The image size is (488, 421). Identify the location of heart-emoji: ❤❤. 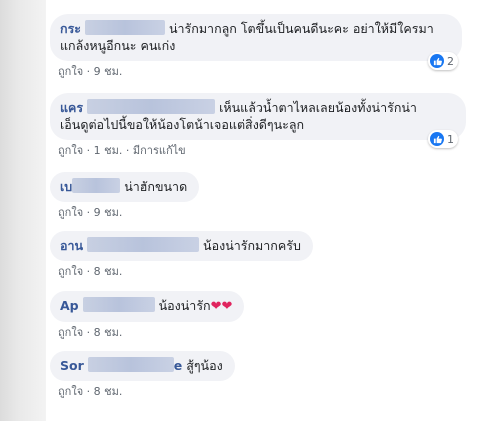
(221, 306).